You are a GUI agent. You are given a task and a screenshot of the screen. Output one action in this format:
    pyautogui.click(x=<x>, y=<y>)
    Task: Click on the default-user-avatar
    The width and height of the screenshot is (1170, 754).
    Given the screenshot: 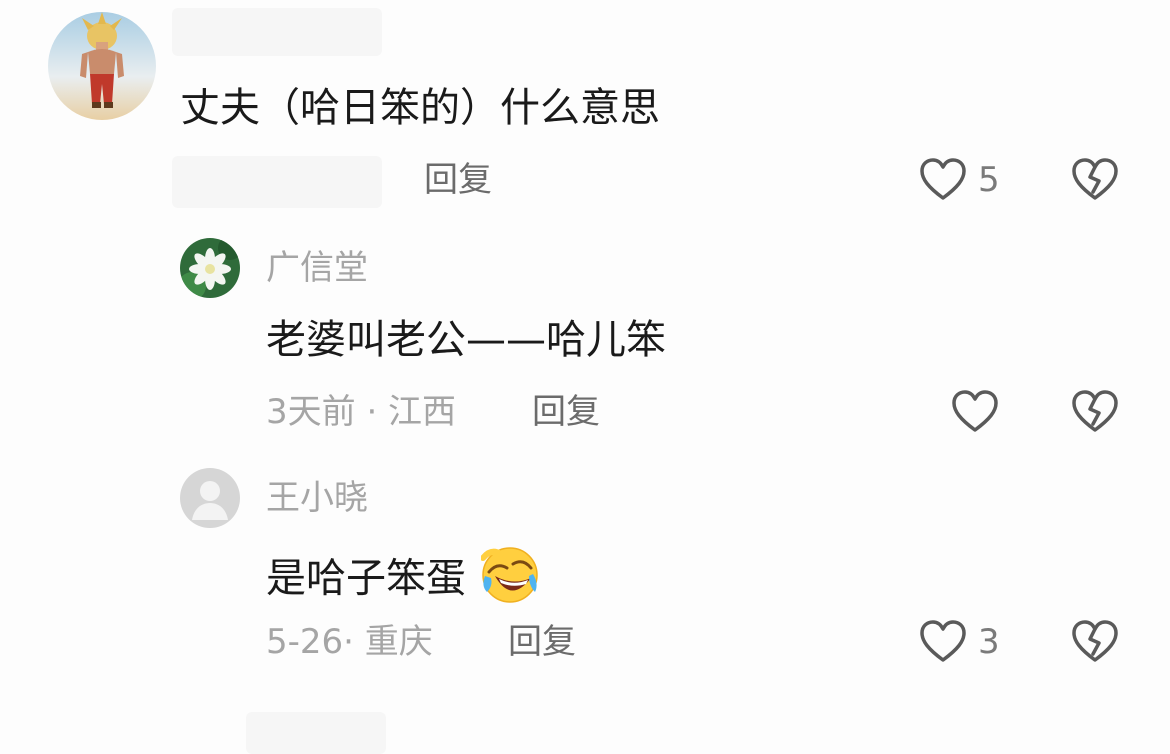 What is the action you would take?
    pyautogui.click(x=210, y=498)
    